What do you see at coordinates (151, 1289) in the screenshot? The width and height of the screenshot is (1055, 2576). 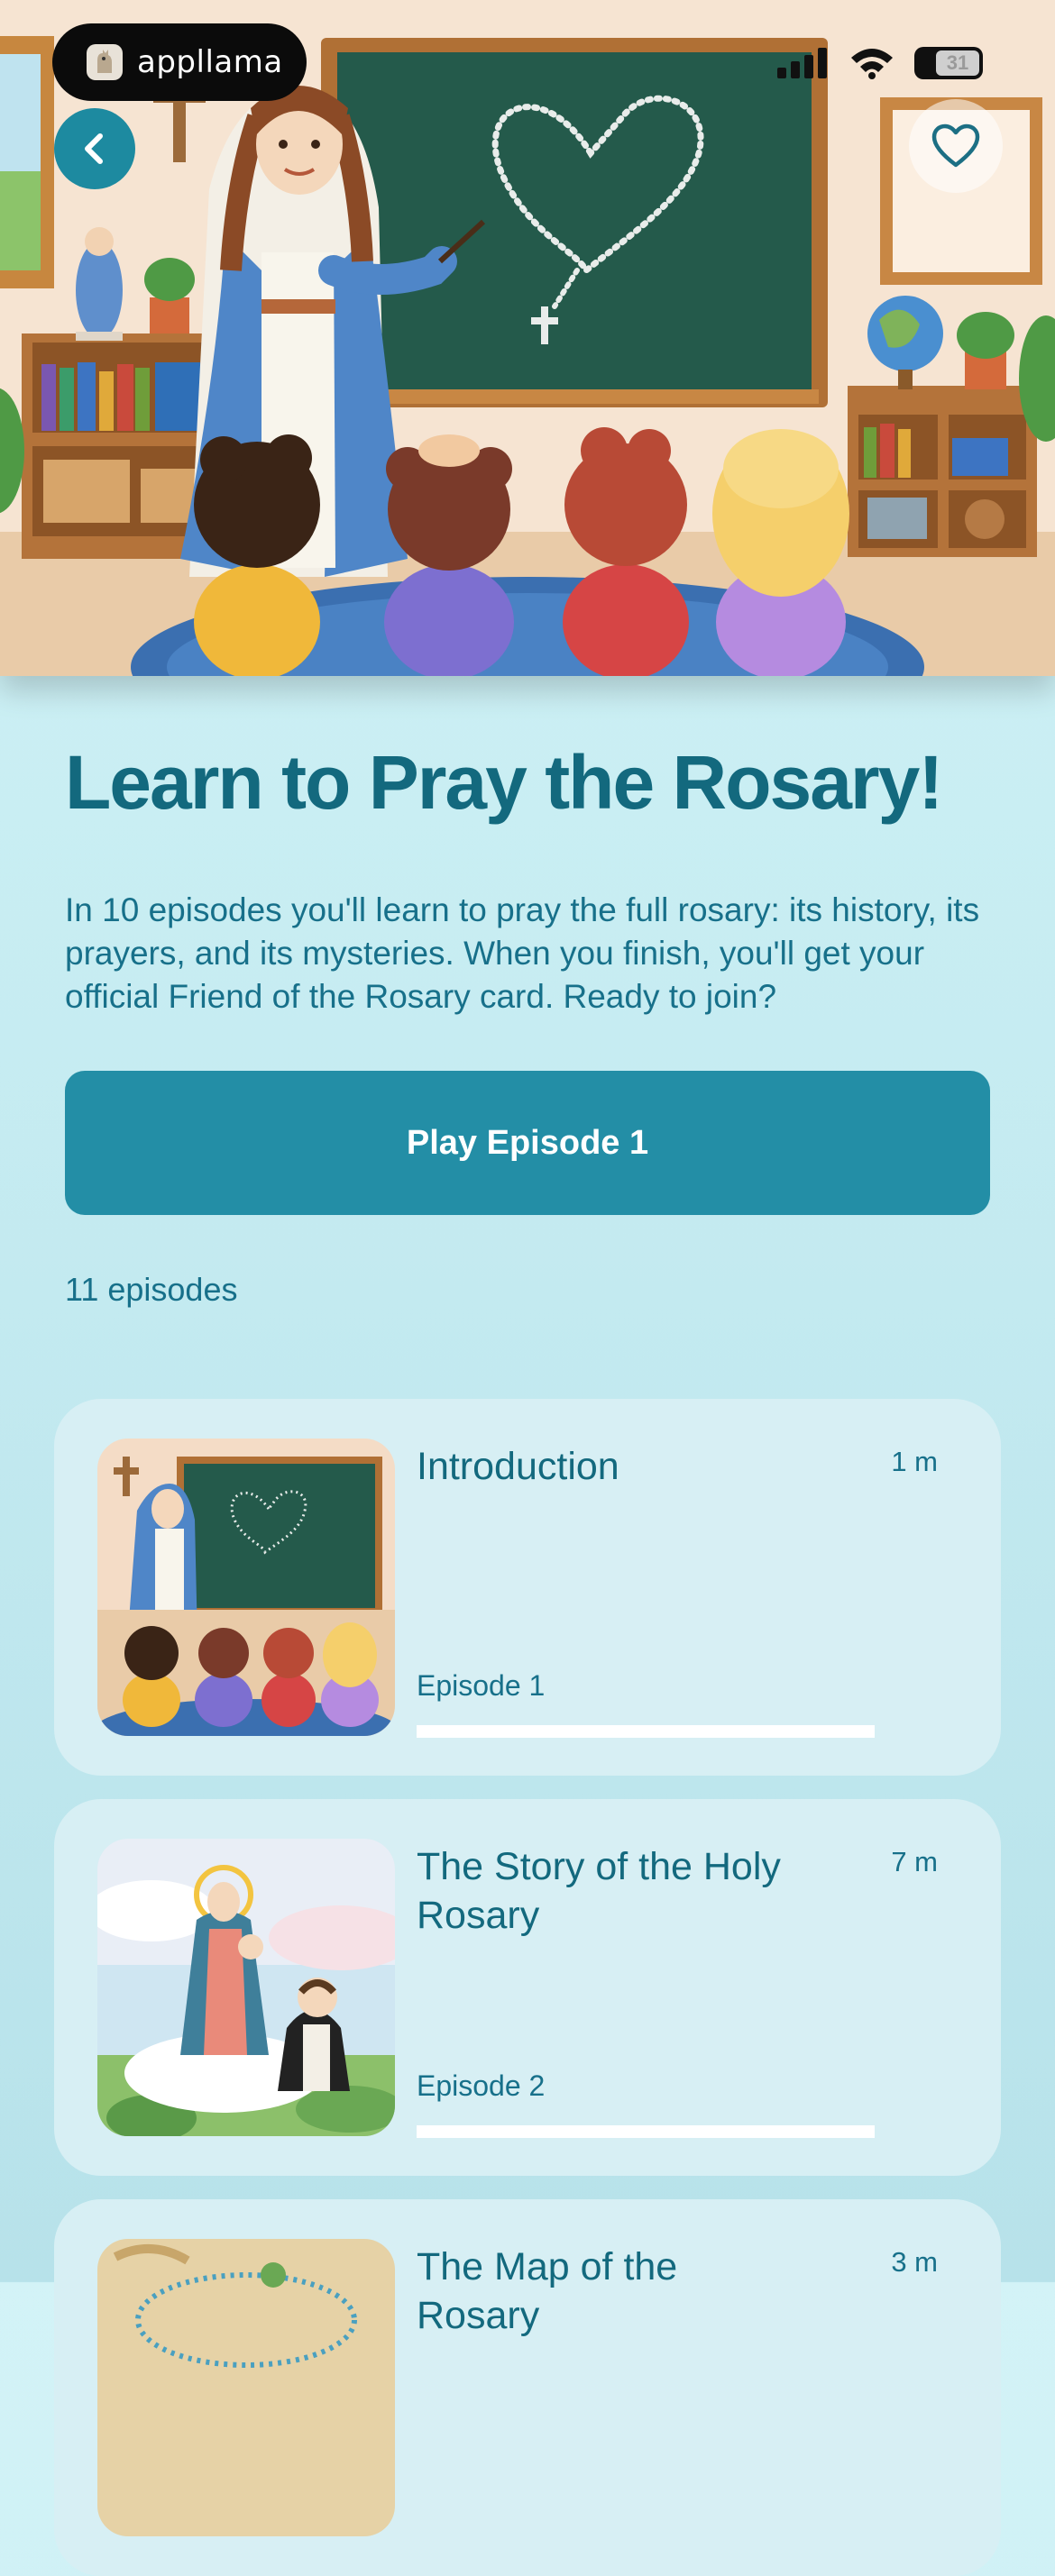 I see `episode-count: 11 episodes` at bounding box center [151, 1289].